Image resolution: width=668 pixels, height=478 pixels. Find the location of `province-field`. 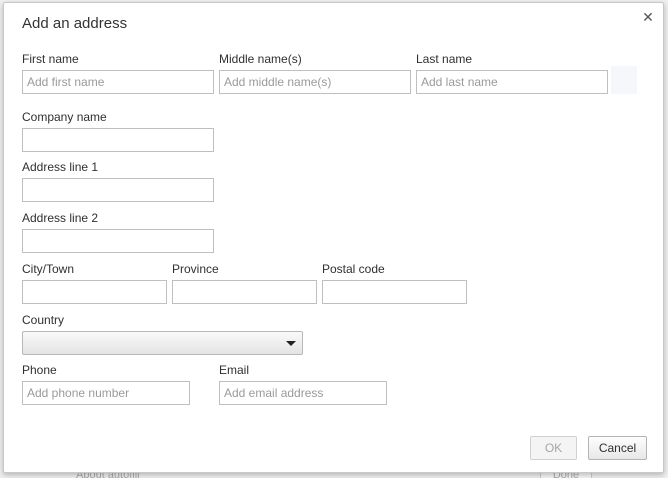

province-field is located at coordinates (244, 292).